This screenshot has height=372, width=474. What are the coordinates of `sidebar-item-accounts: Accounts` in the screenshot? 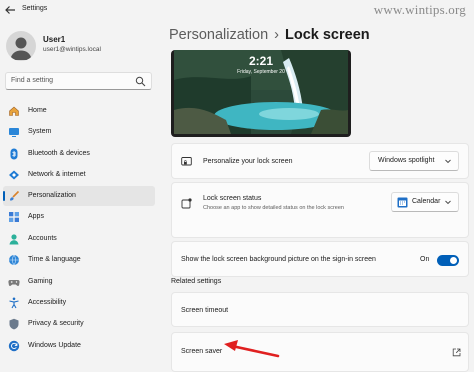 It's located at (79, 239).